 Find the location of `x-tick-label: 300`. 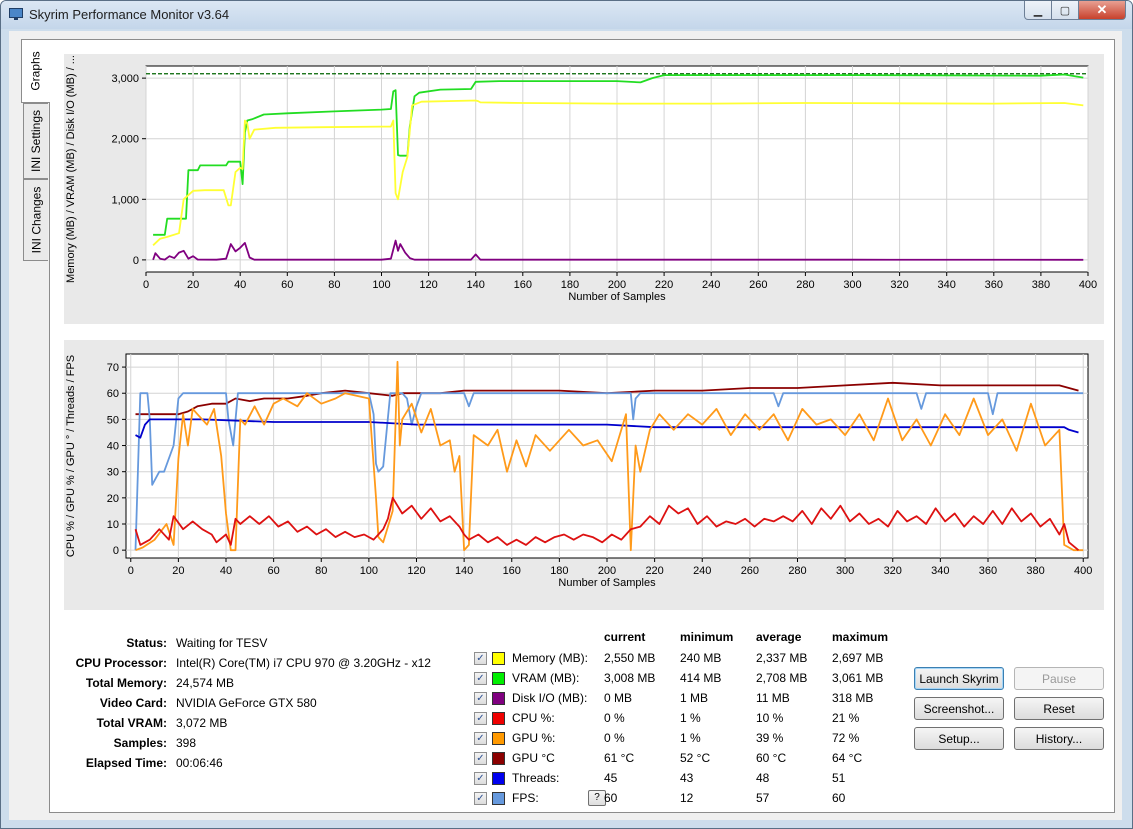

x-tick-label: 300 is located at coordinates (852, 285).